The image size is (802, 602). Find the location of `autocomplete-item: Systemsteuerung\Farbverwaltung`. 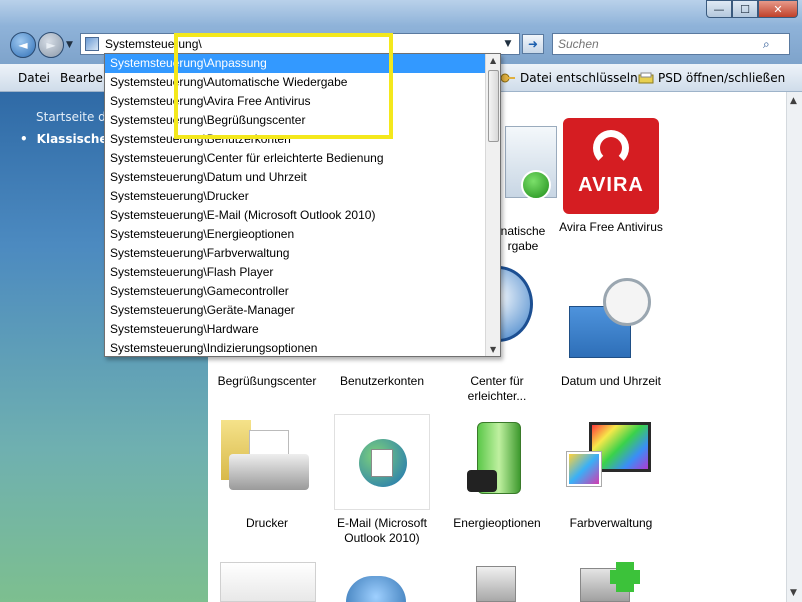

autocomplete-item: Systemsteuerung\Farbverwaltung is located at coordinates (296, 253).